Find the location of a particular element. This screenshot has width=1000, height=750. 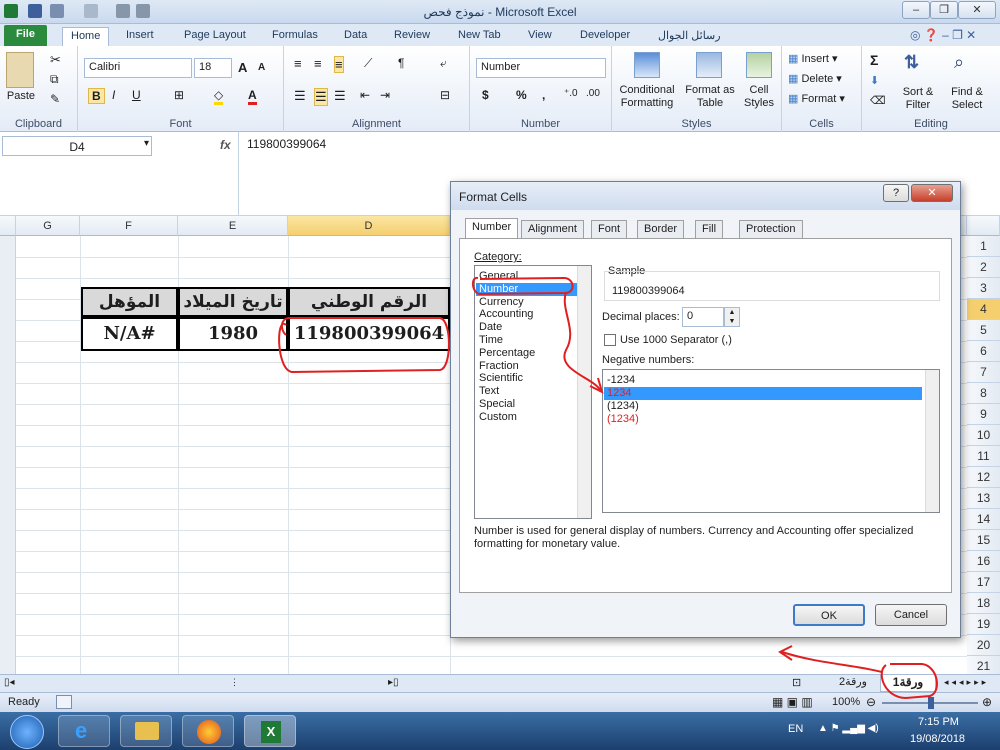

row-header: 16 is located at coordinates (983, 561).